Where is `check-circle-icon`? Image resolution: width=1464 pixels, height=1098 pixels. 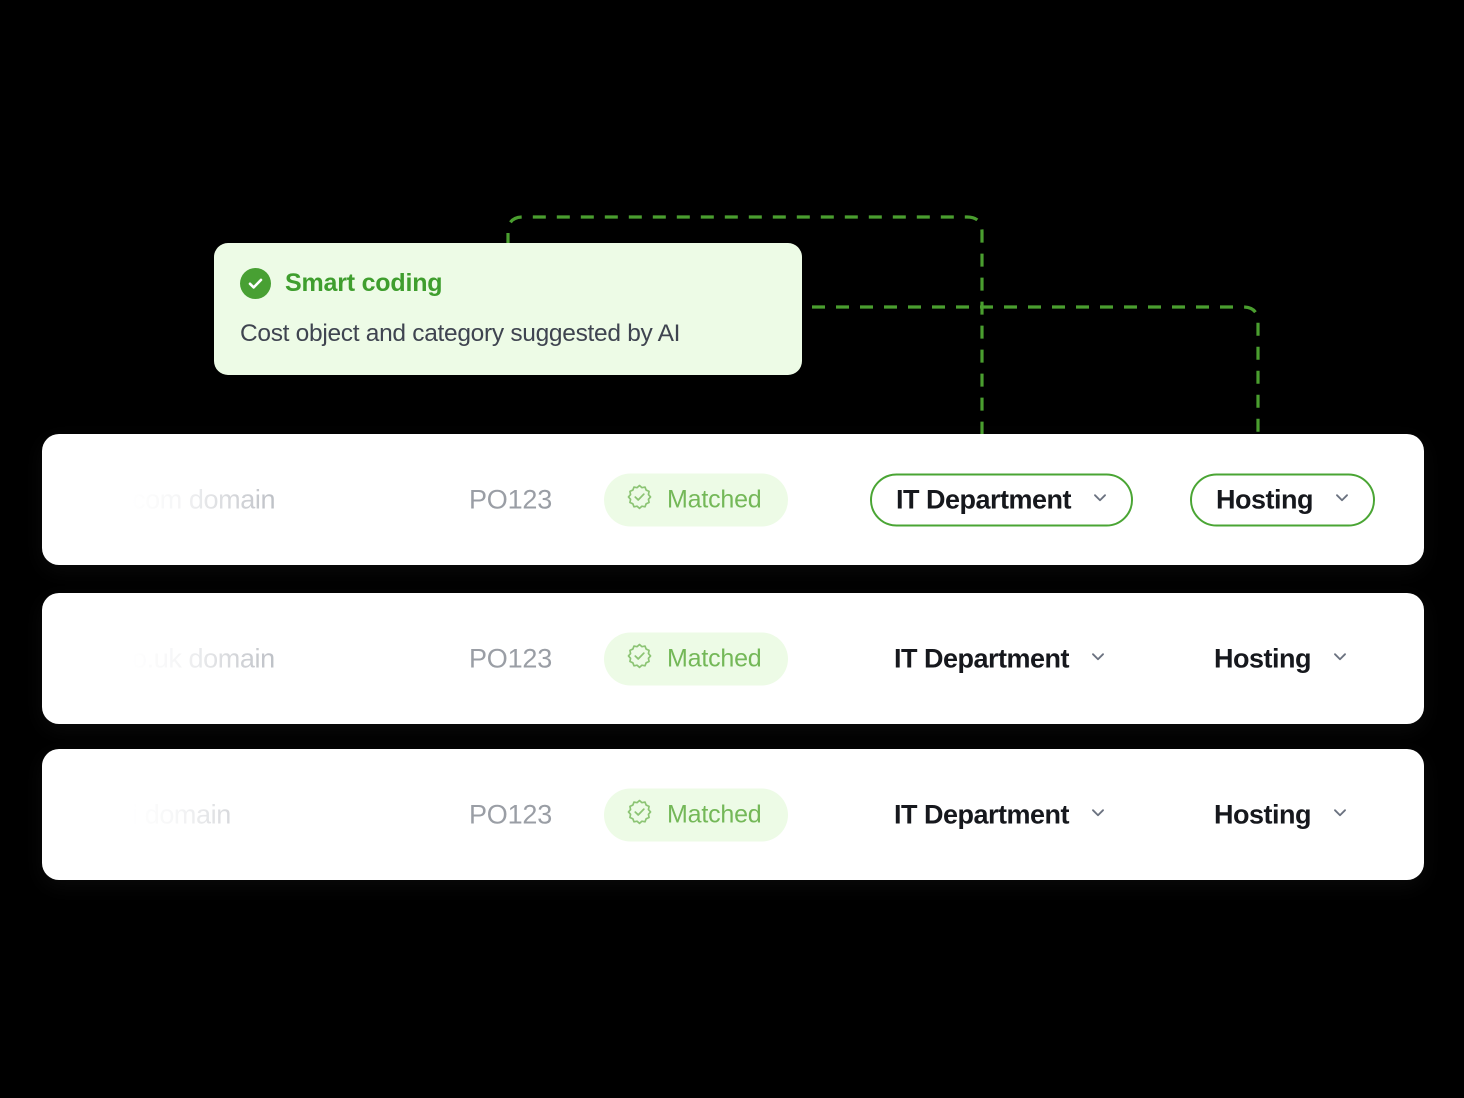
check-circle-icon is located at coordinates (255, 283).